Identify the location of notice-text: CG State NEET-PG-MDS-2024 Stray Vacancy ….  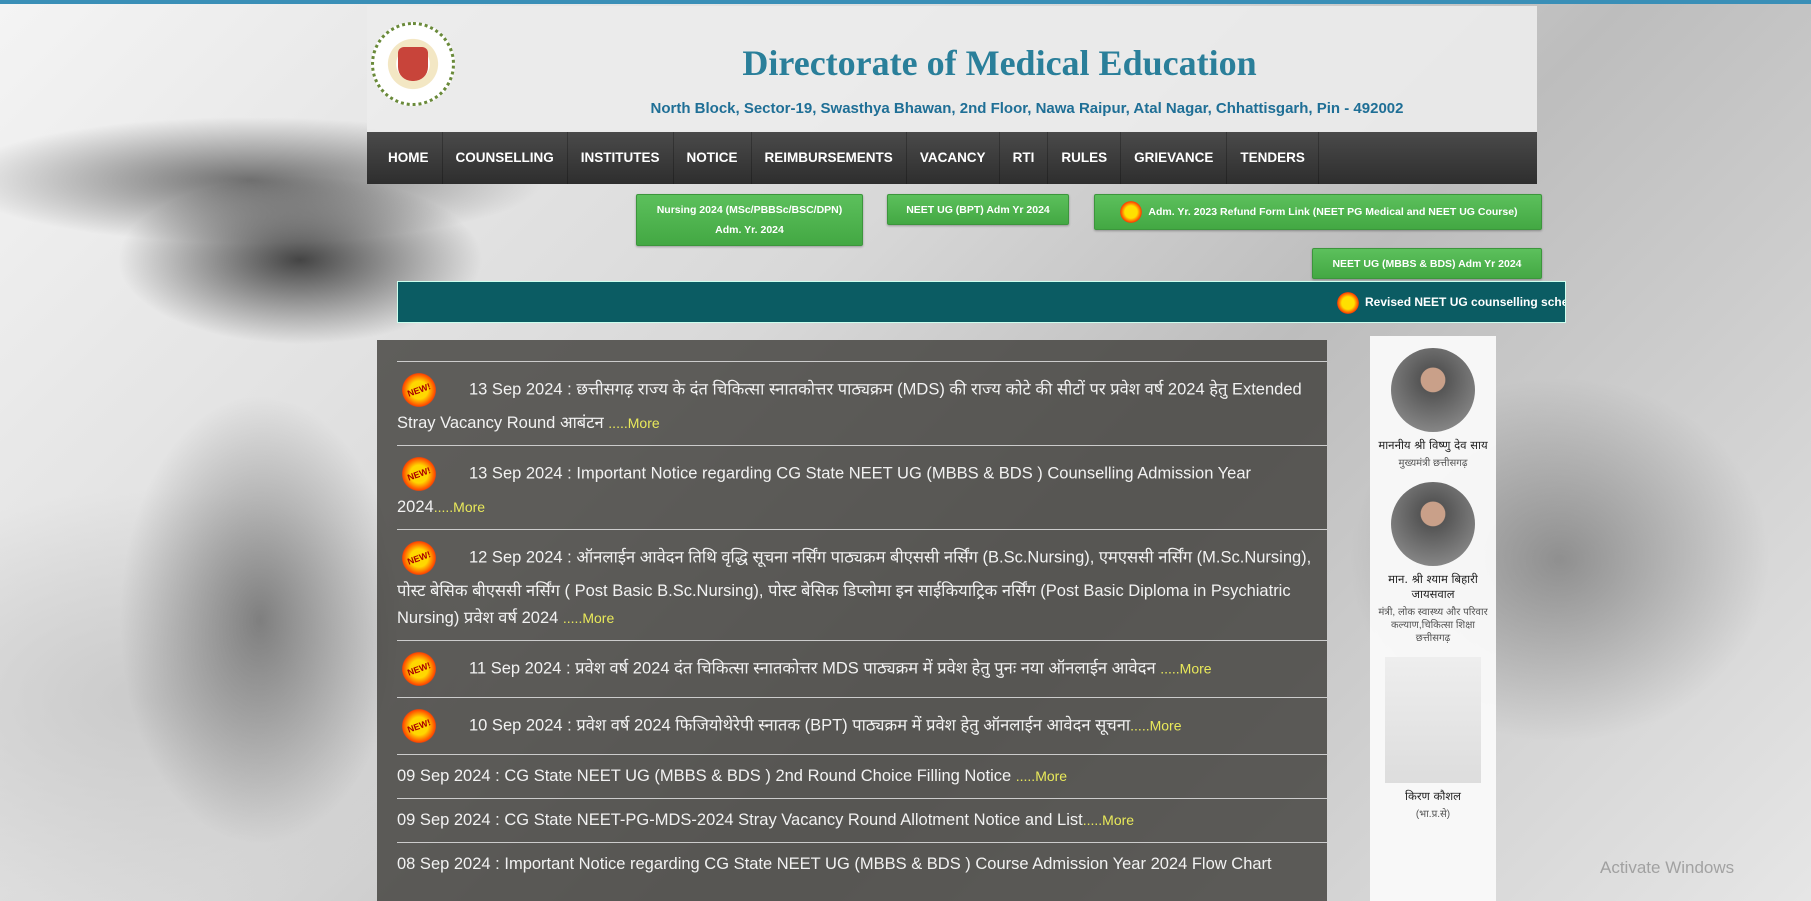
(793, 820).